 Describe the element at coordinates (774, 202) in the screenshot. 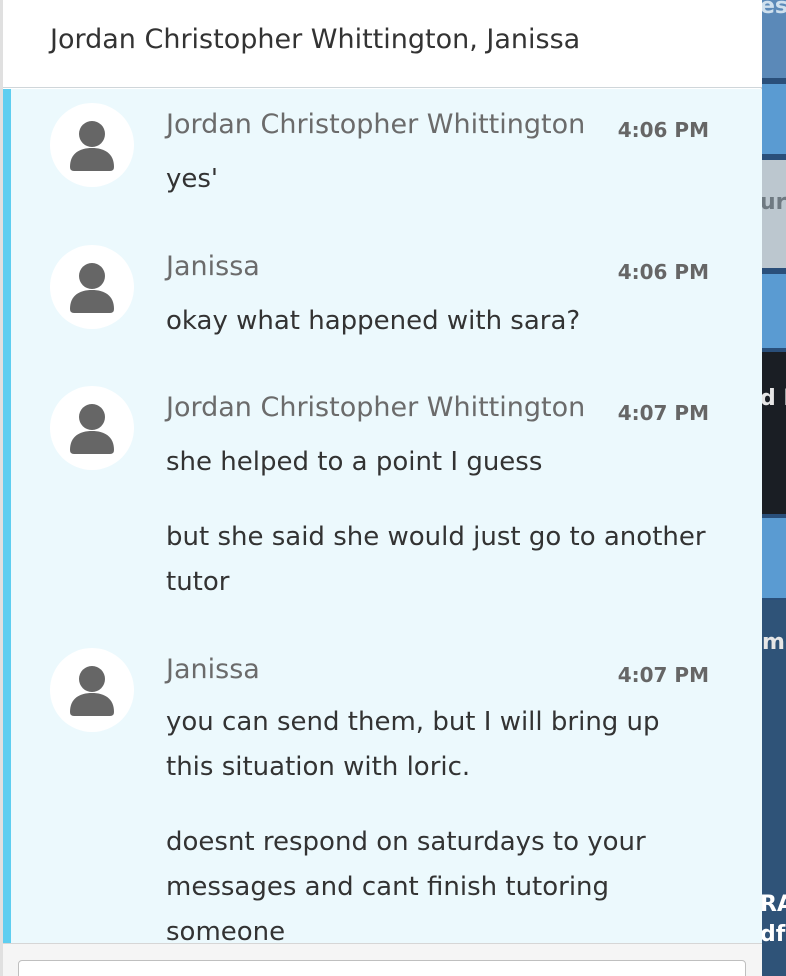

I see `background-text: ur` at that location.